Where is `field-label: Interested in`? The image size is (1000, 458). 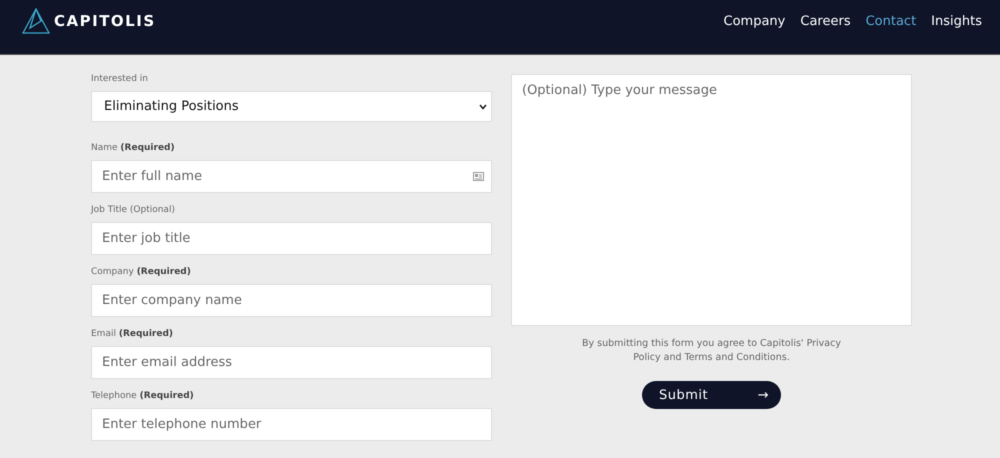 field-label: Interested in is located at coordinates (120, 80).